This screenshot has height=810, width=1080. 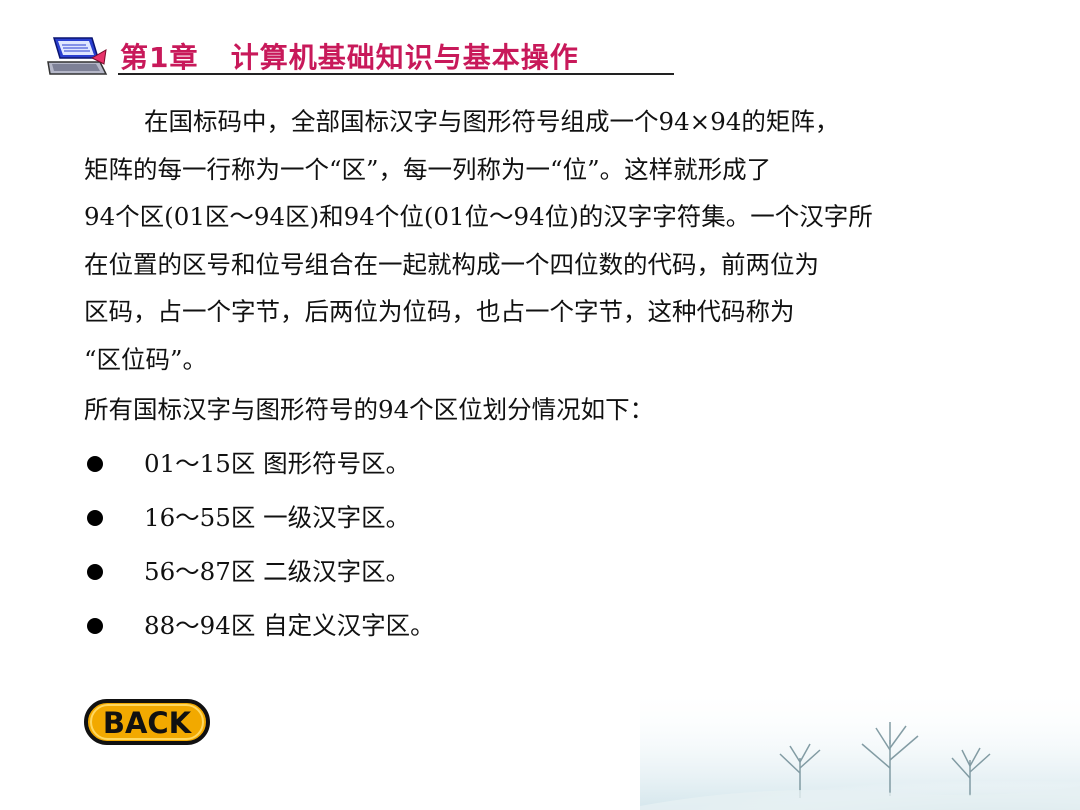 What do you see at coordinates (478, 216) in the screenshot?
I see `paragraph-line: 94个区(01区～94区)和94个位(01位～94位)的汉字字符集。一个汉字所` at bounding box center [478, 216].